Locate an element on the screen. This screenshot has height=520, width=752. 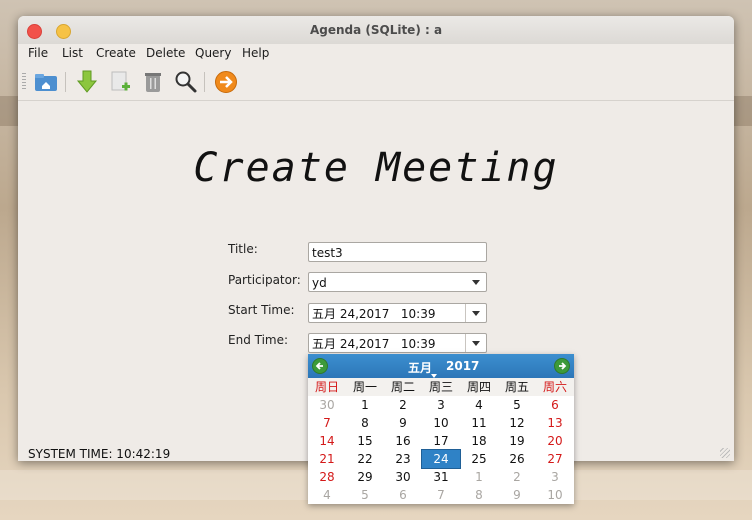
calendar-week-row: 21 22 23 24 25 26 27 is located at coordinates (441, 459).